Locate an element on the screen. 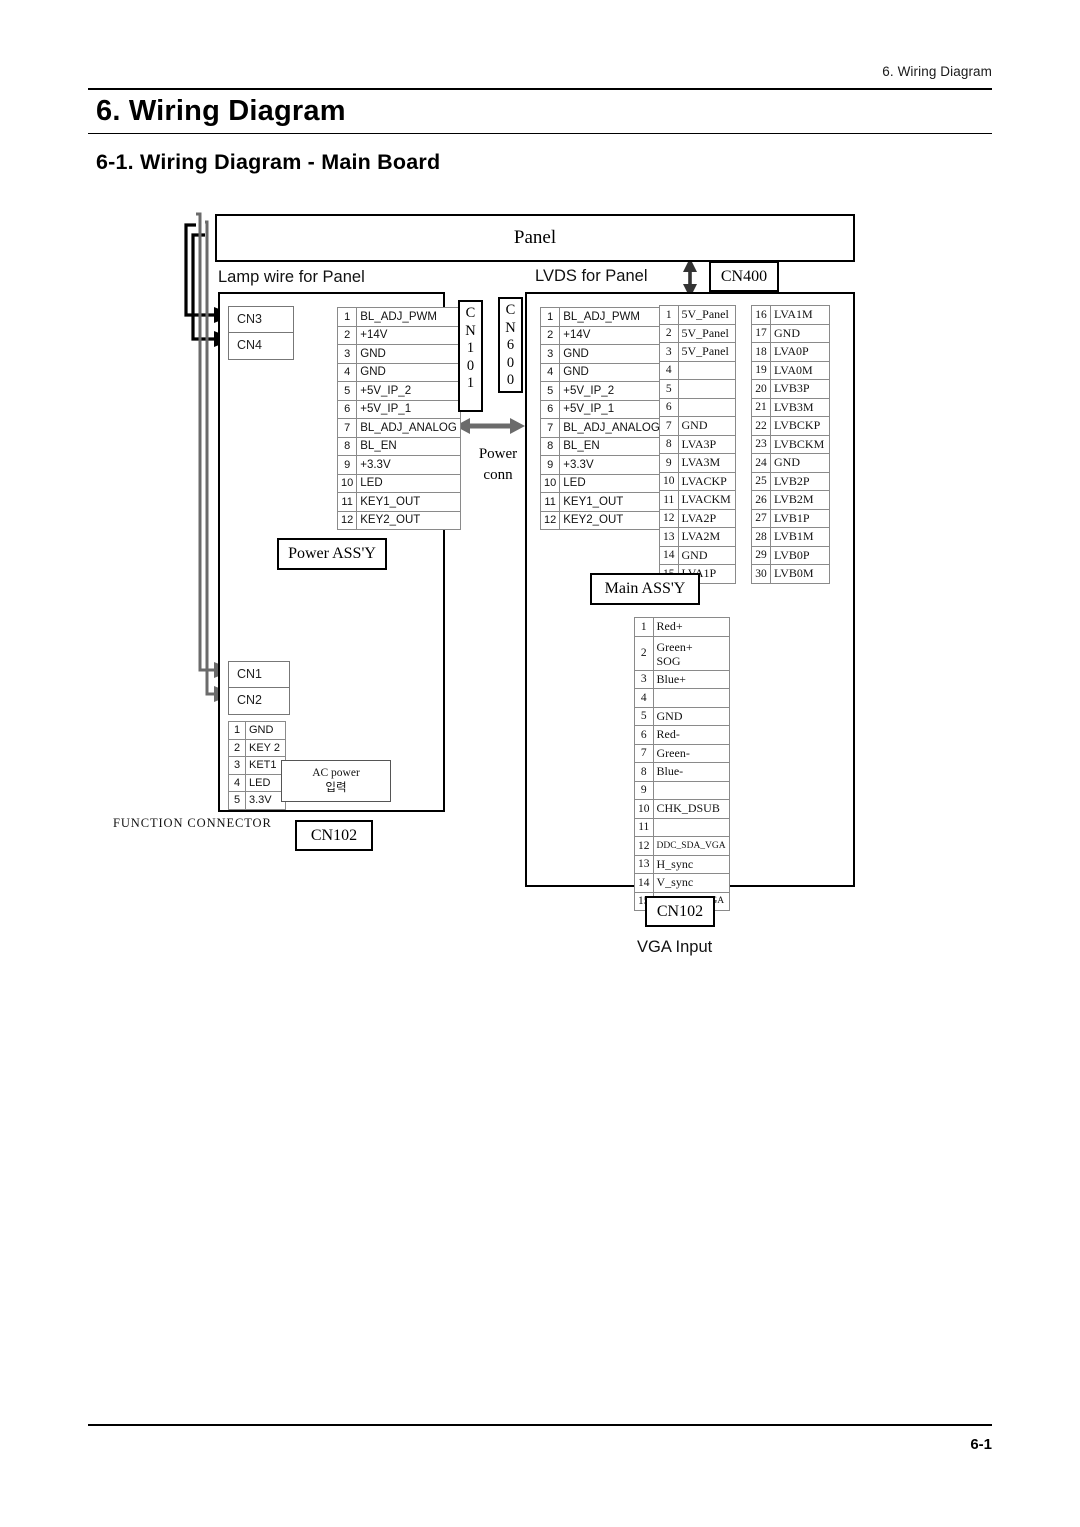  vga-input-caption: VGA Input is located at coordinates (675, 947).